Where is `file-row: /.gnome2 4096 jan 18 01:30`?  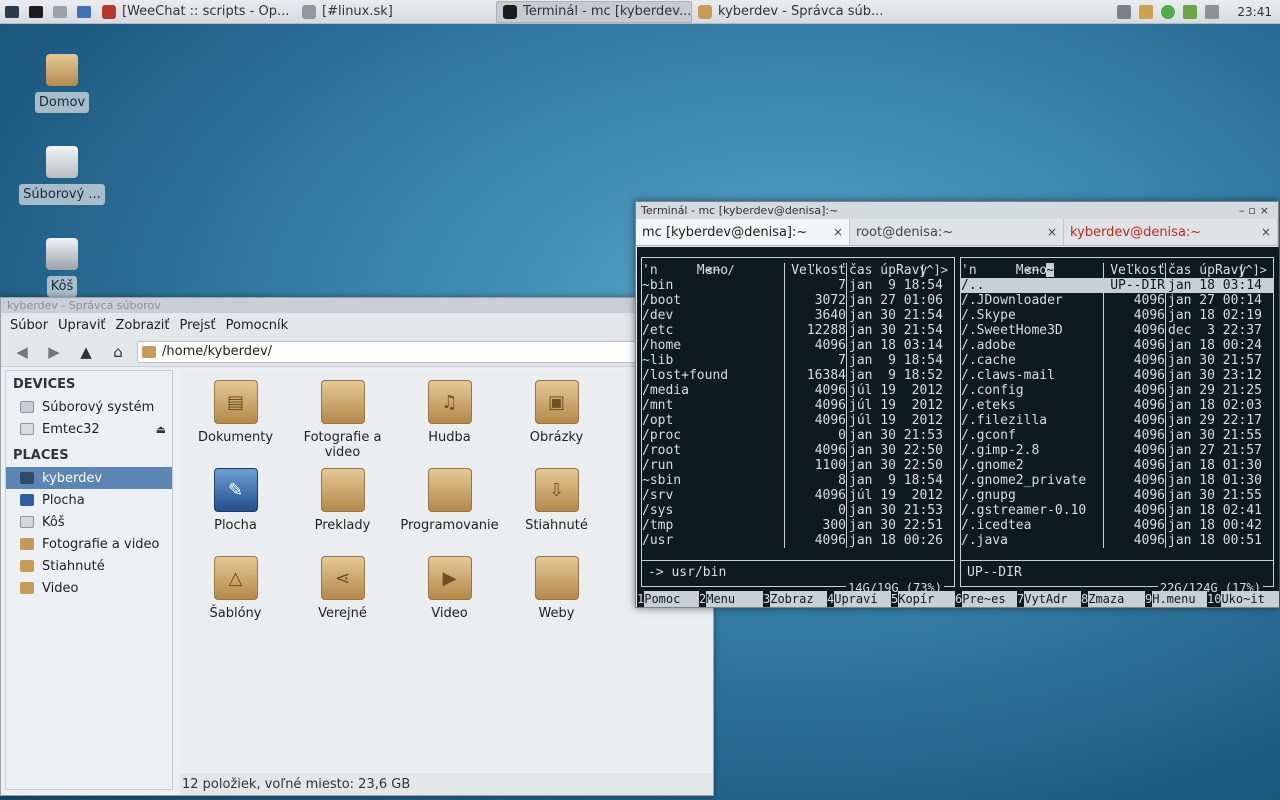
file-row: /.gnome2 4096 jan 18 01:30 is located at coordinates (1117, 465).